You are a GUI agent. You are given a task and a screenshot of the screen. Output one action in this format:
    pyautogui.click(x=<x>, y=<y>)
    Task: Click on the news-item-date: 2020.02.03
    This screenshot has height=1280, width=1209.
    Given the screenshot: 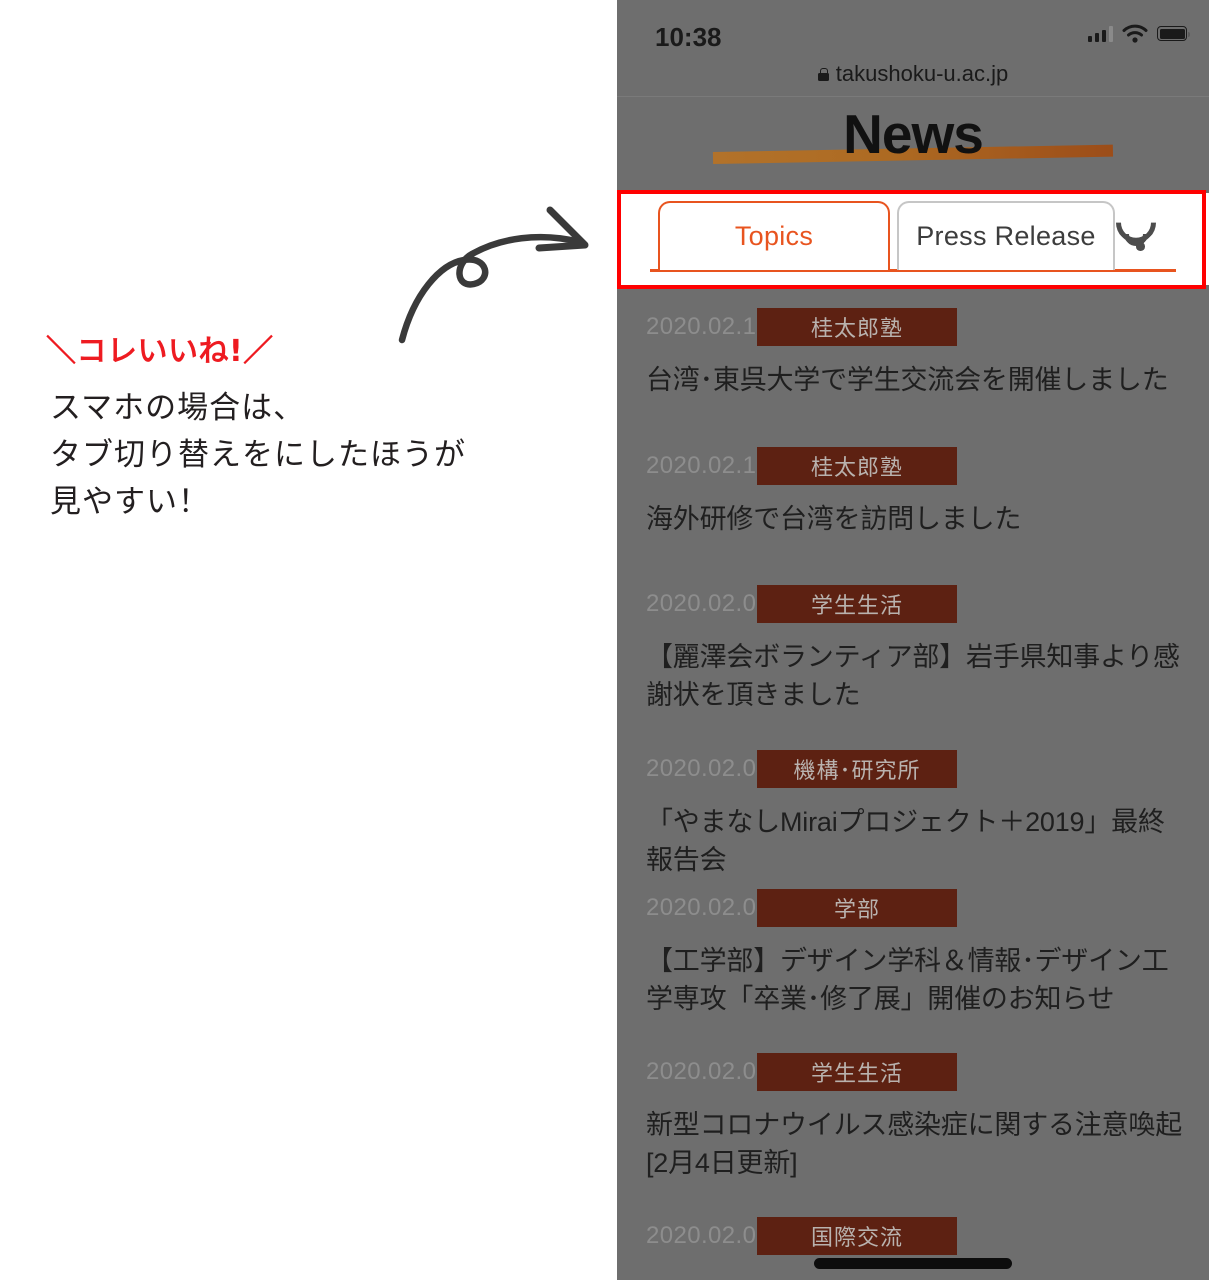 What is the action you would take?
    pyautogui.click(x=708, y=1235)
    